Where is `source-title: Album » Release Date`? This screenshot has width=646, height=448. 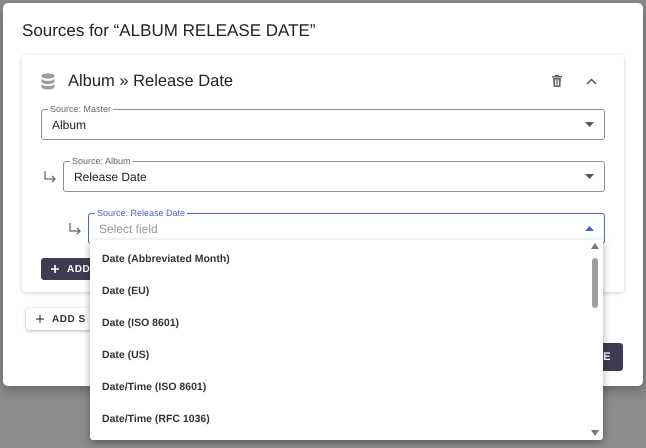 source-title: Album » Release Date is located at coordinates (151, 81).